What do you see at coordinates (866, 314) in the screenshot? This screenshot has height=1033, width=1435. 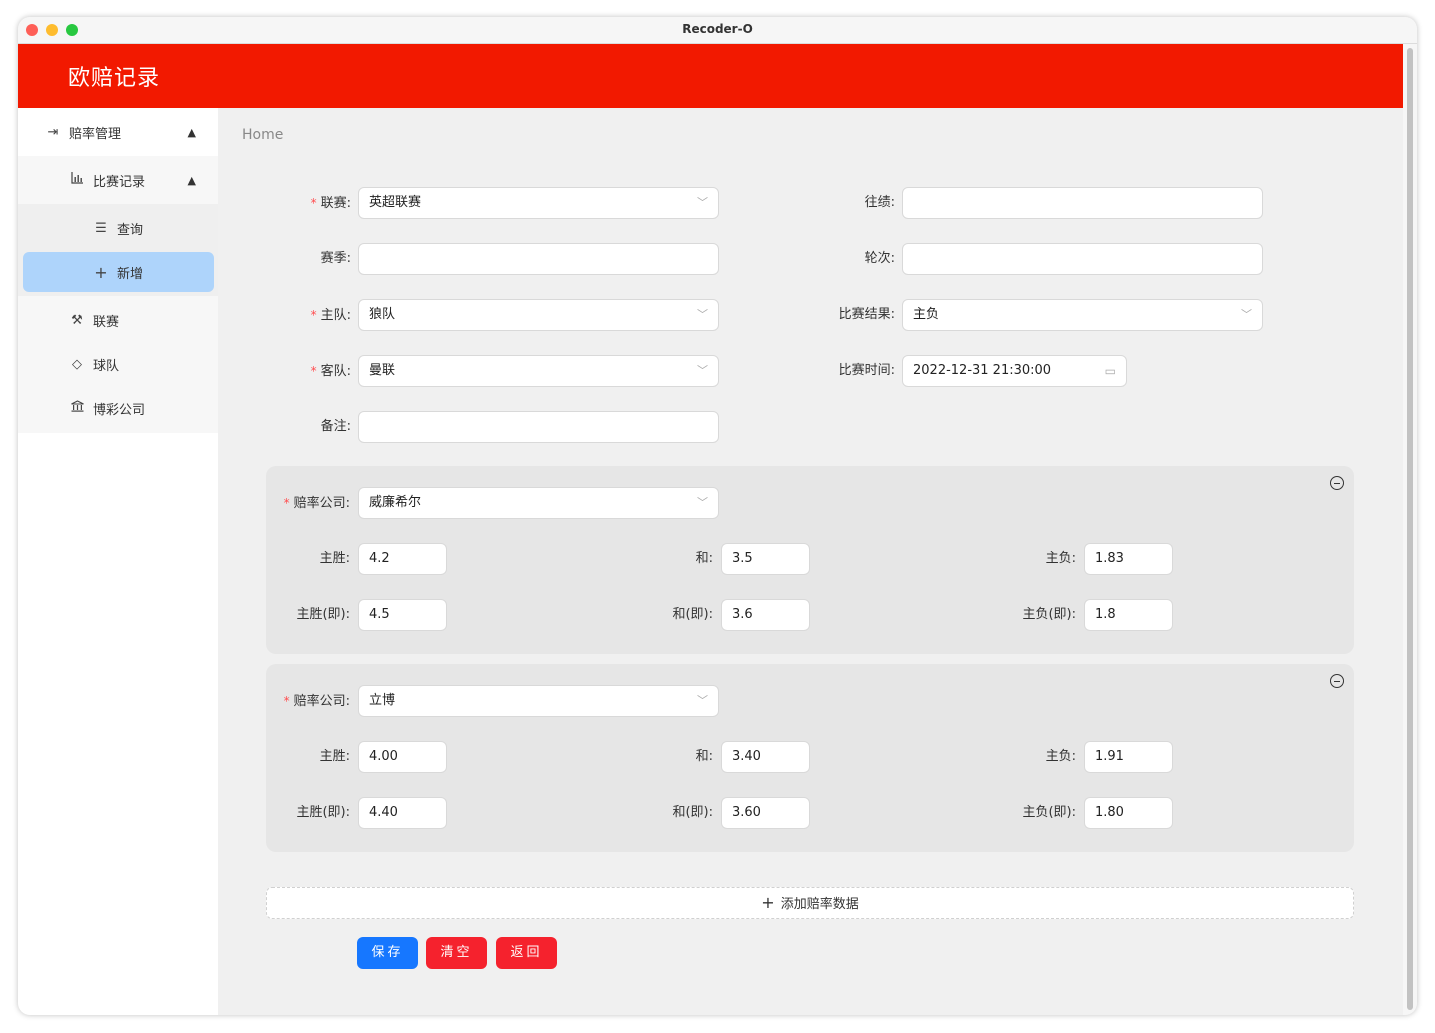 I see `result-label: 比赛结果:` at bounding box center [866, 314].